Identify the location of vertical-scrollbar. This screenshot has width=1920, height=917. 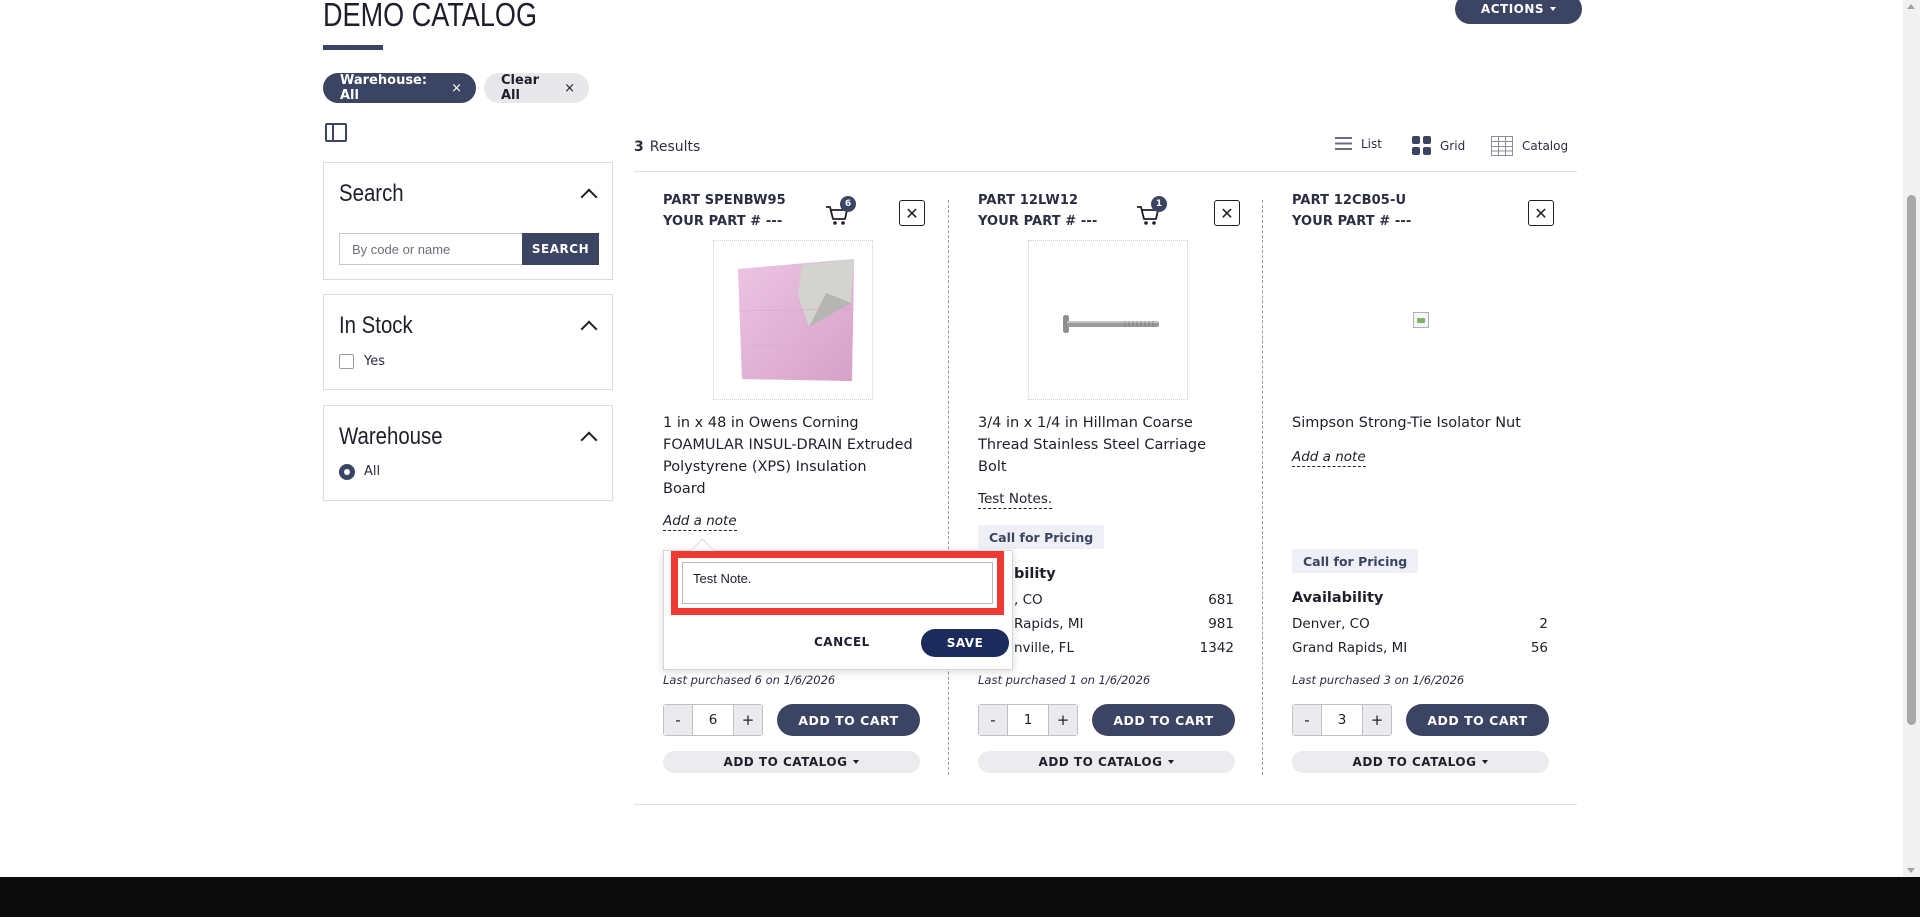
(1911, 438).